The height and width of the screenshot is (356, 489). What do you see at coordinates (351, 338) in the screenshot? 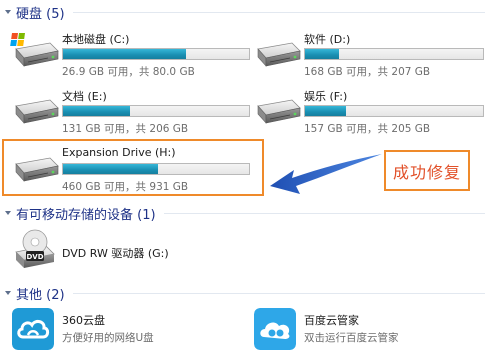
I see `app-description: 双击运行百度云管家` at bounding box center [351, 338].